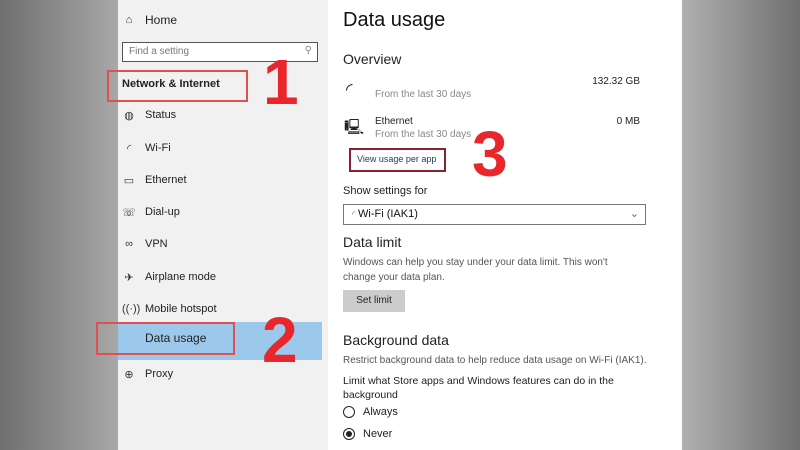  Describe the element at coordinates (129, 115) in the screenshot. I see `globe-icon: ◍` at that location.